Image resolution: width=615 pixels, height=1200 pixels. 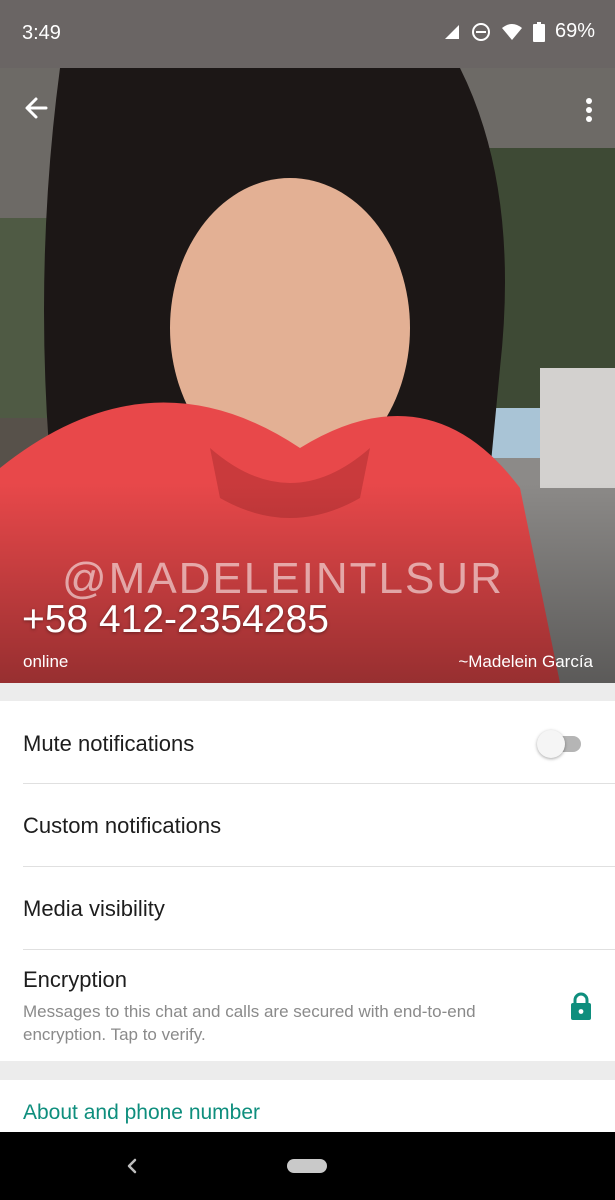 I want to click on custom-notifications-label: Custom notifications, so click(x=122, y=825).